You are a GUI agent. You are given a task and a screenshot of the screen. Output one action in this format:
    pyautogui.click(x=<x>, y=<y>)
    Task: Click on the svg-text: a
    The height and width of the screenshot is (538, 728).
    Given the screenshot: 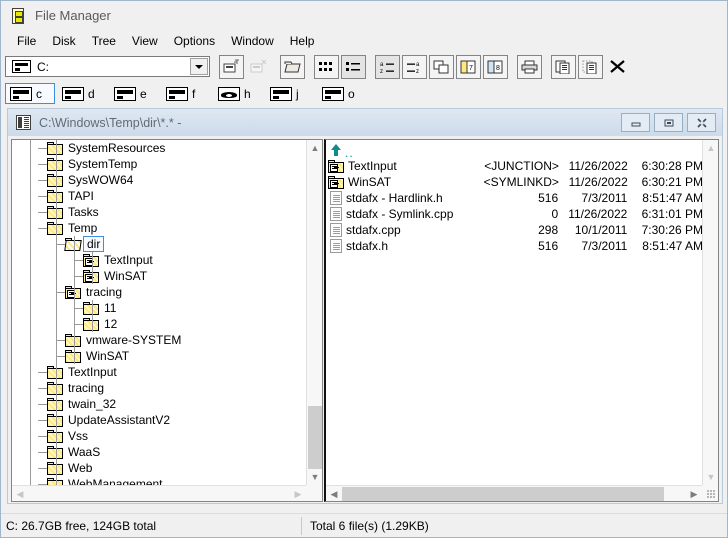 What is the action you would take?
    pyautogui.click(x=418, y=65)
    